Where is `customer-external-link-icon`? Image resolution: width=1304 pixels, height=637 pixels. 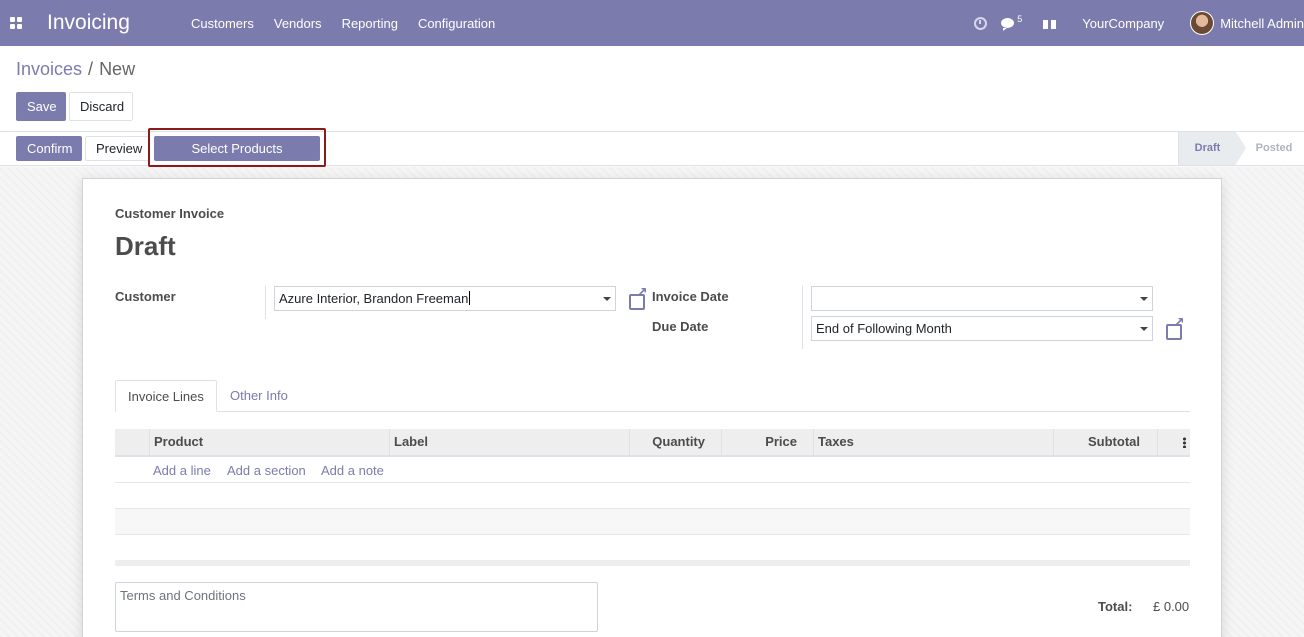 customer-external-link-icon is located at coordinates (638, 297).